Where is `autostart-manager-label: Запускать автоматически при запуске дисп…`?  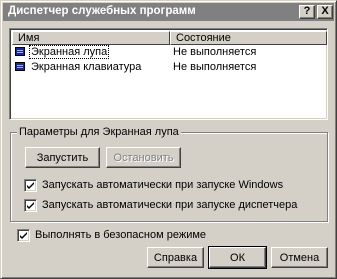
autostart-manager-label: Запускать автоматически при запуске дисп… is located at coordinates (170, 205).